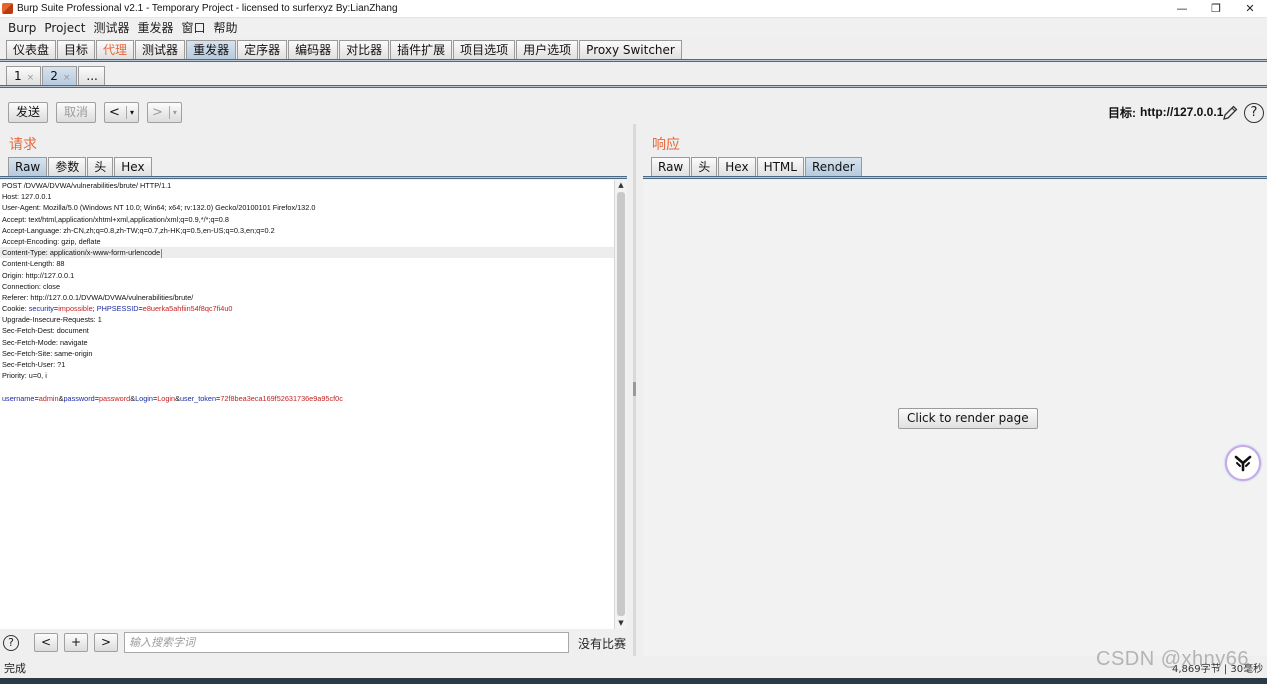 Image resolution: width=1267 pixels, height=684 pixels. What do you see at coordinates (833, 167) in the screenshot?
I see `response-tab-render: Render` at bounding box center [833, 167].